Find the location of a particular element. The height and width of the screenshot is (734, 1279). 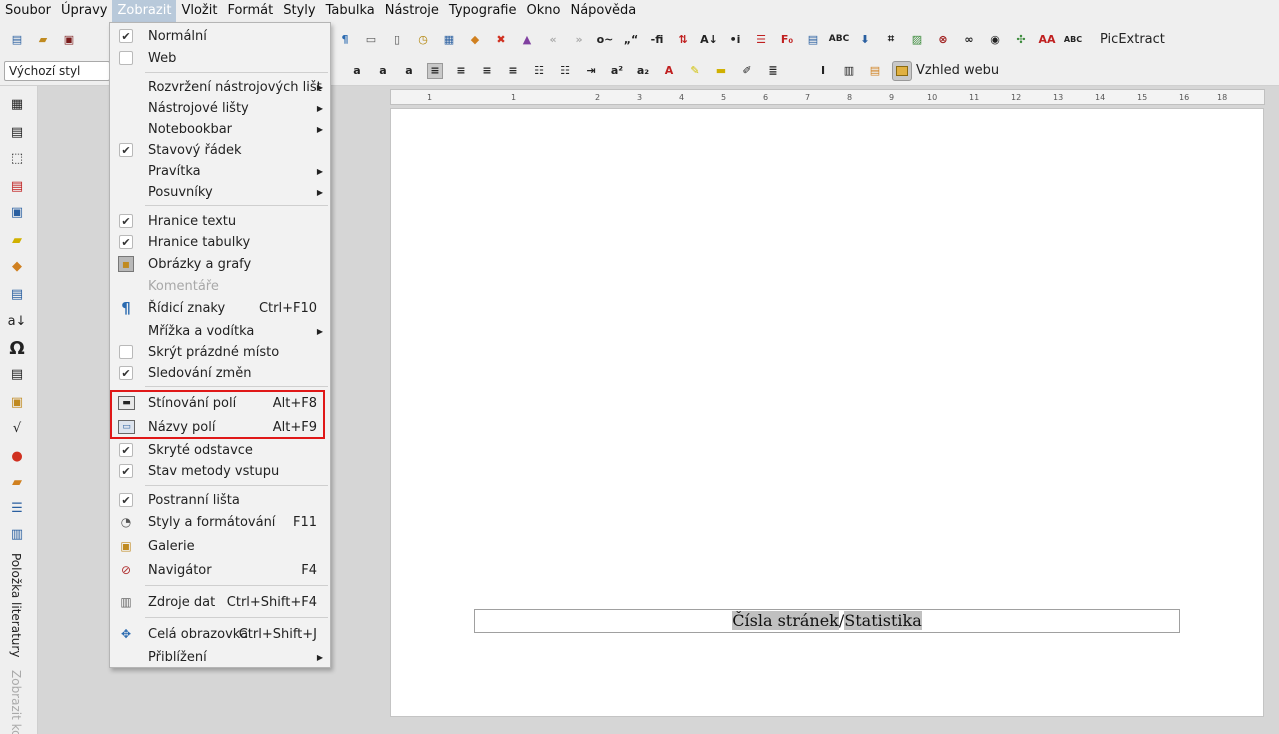

menu-item-normal: ✔ Normální is located at coordinates (220, 36).